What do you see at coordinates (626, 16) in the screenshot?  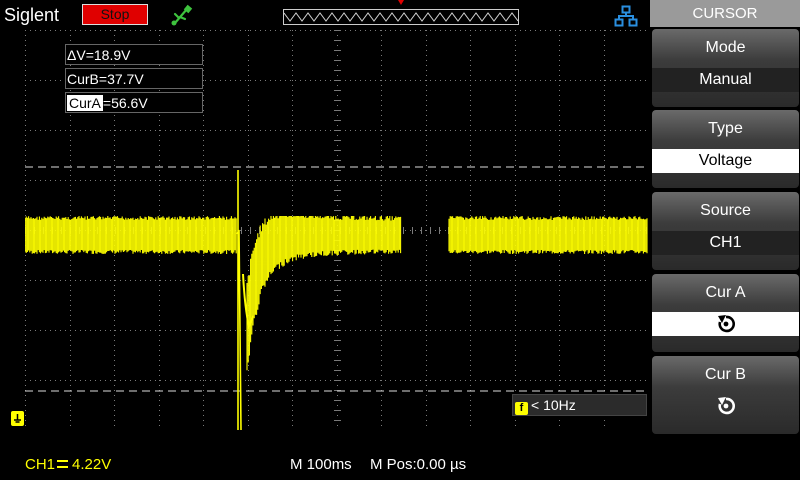 I see `network-icon` at bounding box center [626, 16].